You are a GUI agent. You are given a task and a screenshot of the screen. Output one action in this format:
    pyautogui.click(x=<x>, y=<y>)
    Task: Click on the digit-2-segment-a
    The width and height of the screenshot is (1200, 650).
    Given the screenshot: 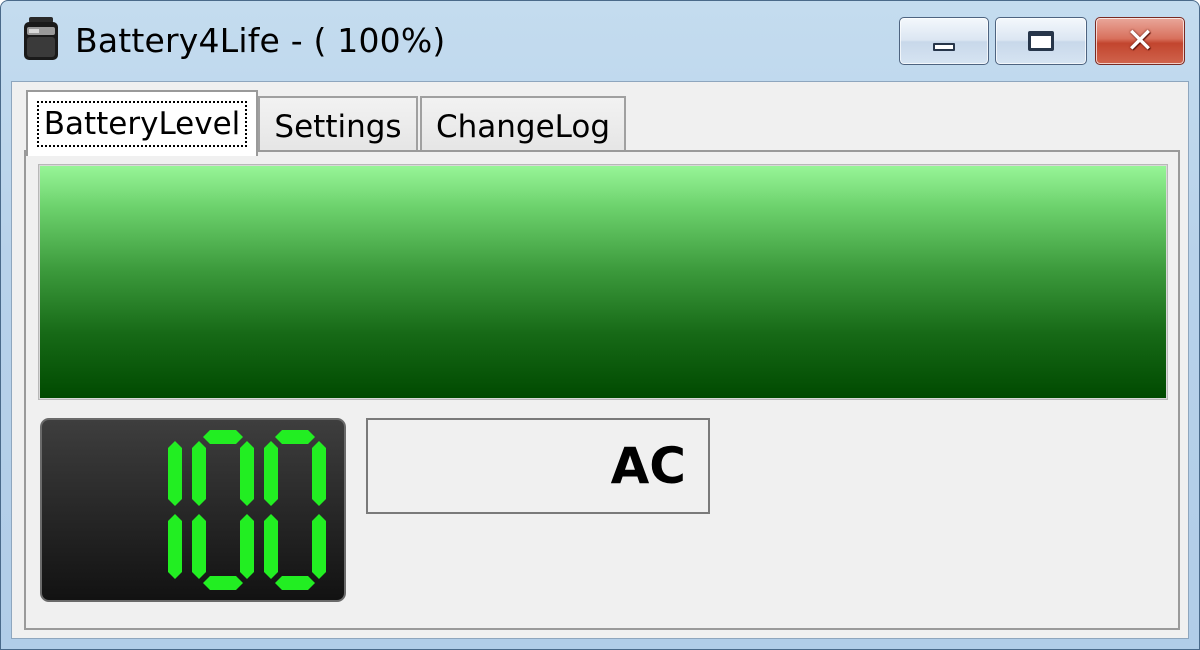 What is the action you would take?
    pyautogui.click(x=223, y=437)
    